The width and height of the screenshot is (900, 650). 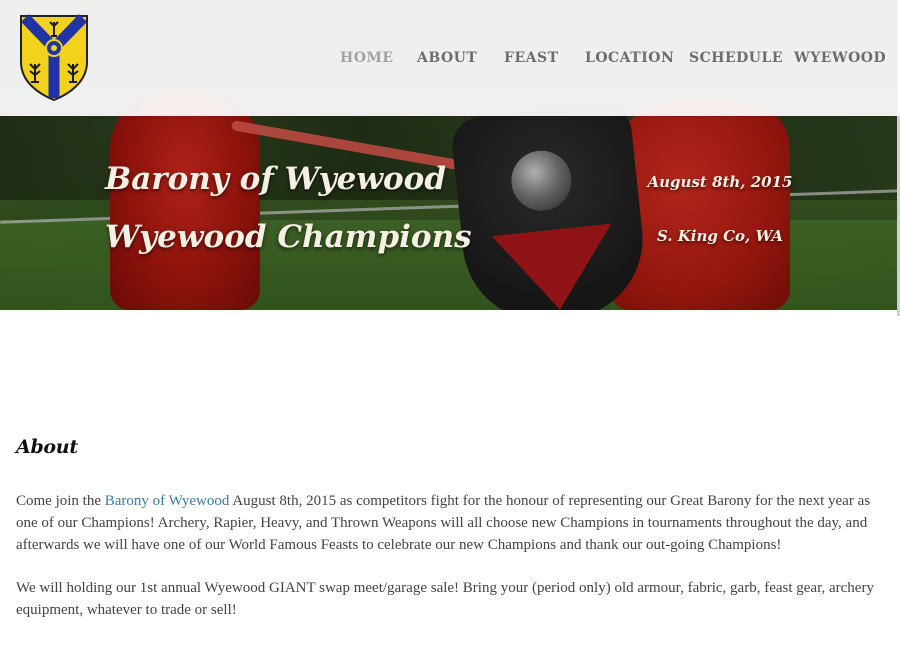 I want to click on nav-location: LOCATION, so click(x=629, y=58).